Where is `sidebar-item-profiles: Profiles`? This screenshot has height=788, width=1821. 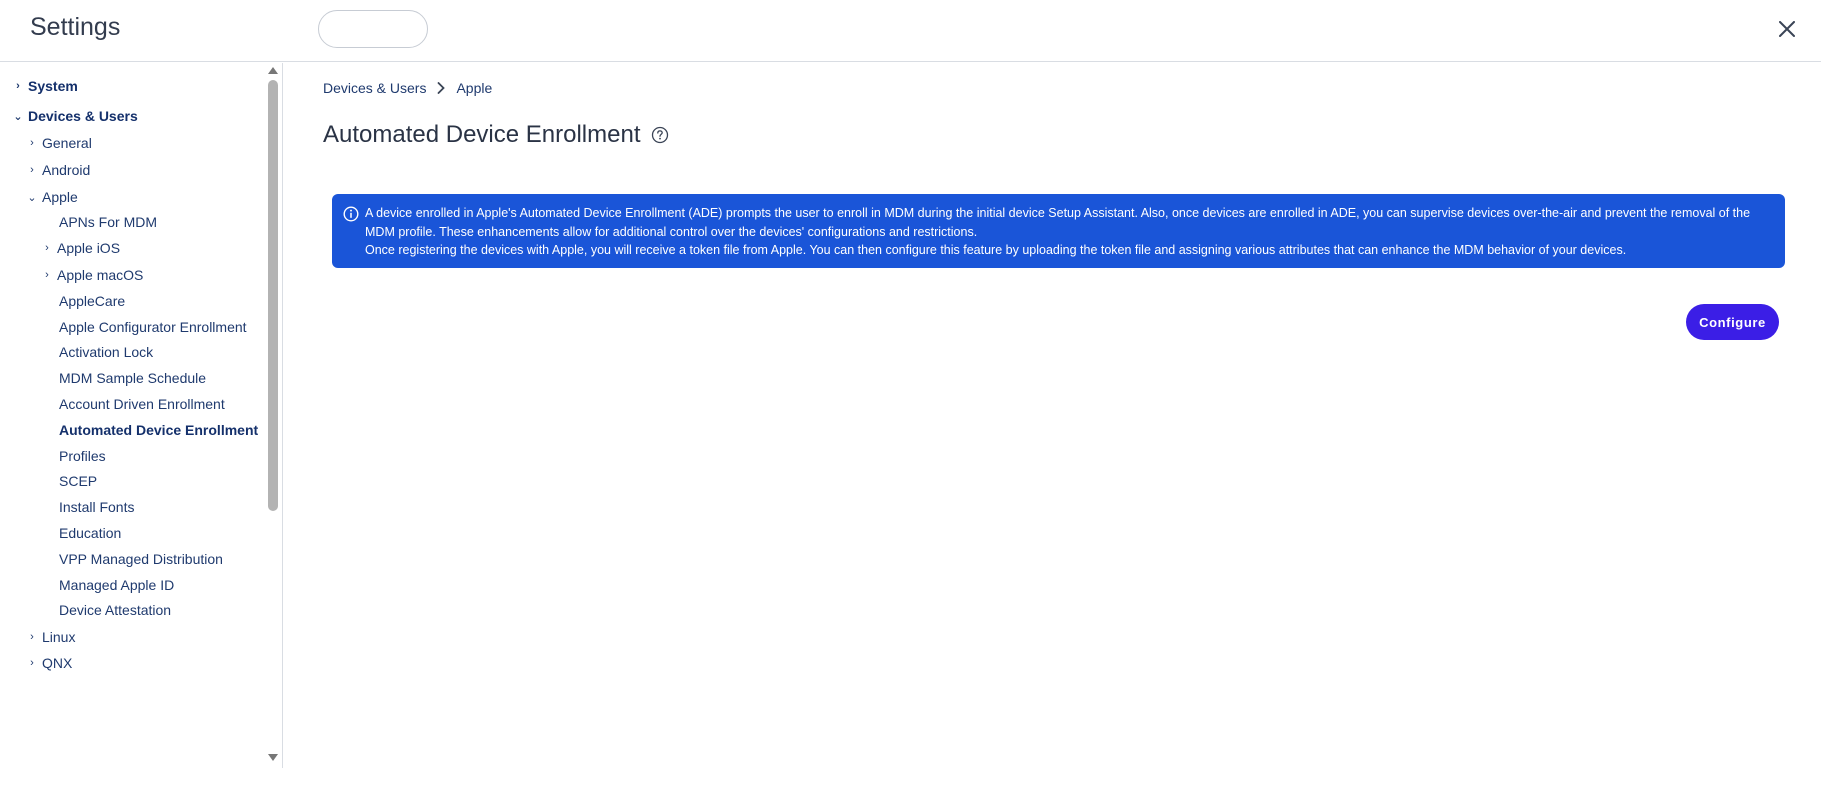
sidebar-item-profiles: Profiles is located at coordinates (82, 456).